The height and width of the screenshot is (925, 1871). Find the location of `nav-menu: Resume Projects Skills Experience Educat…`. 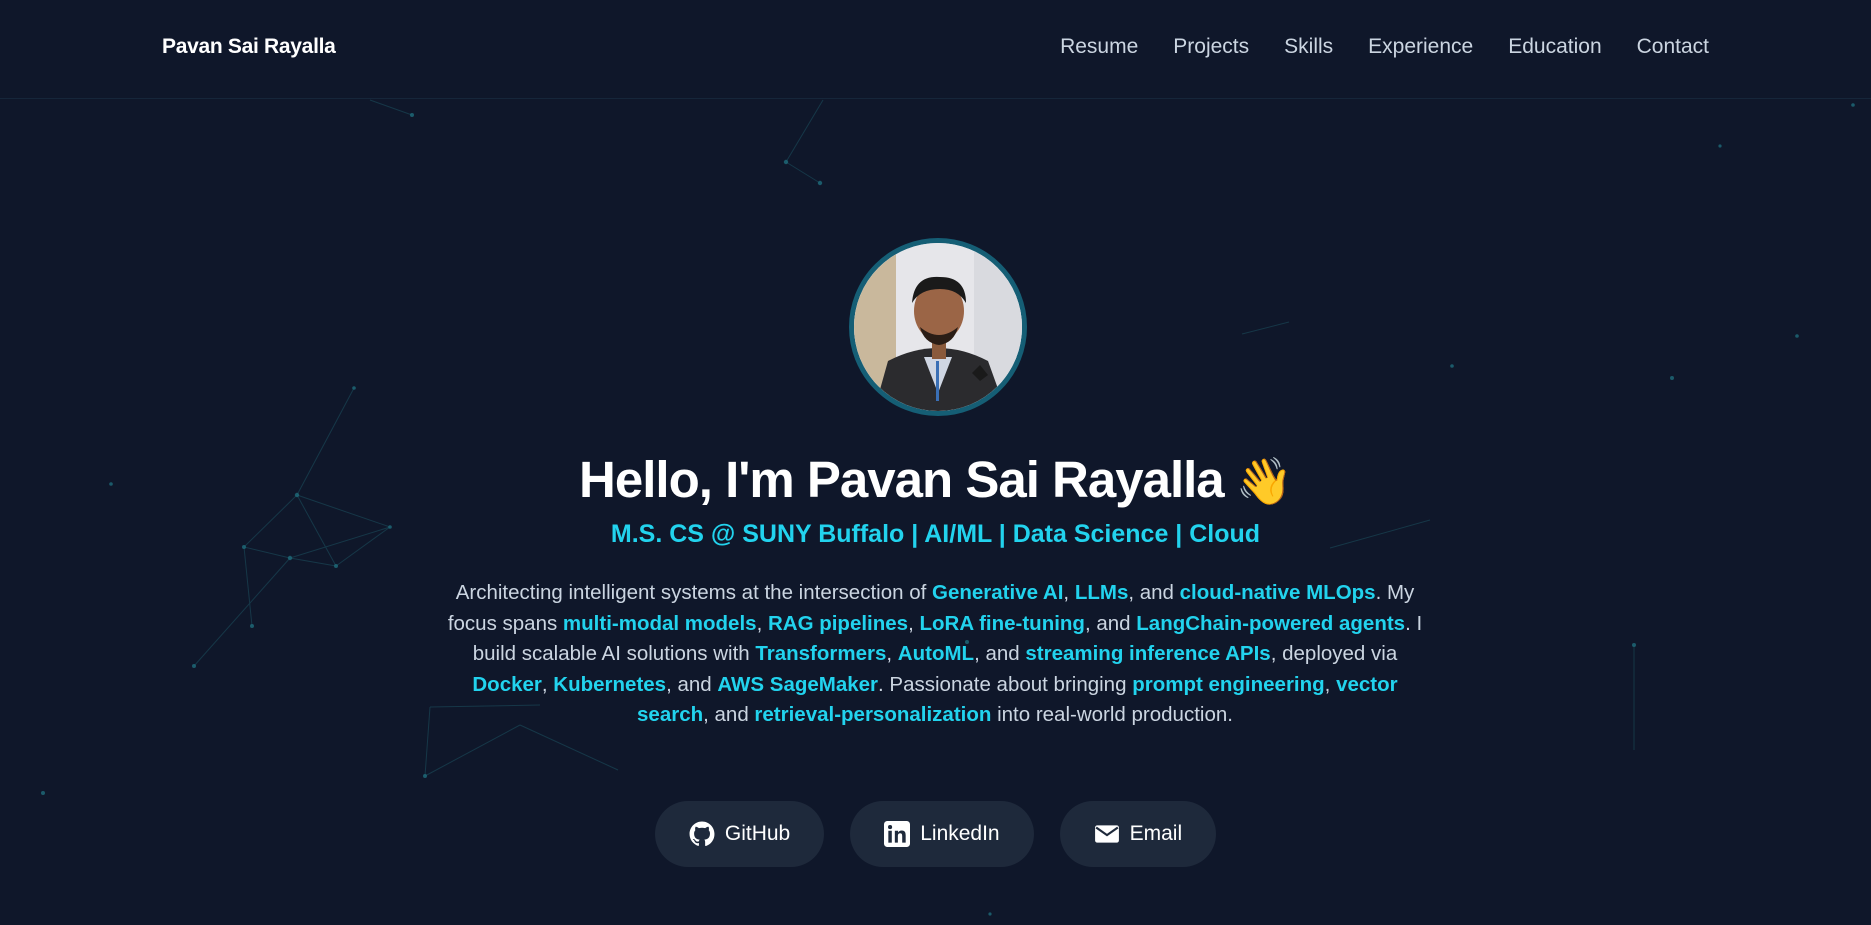

nav-menu: Resume Projects Skills Experience Educat… is located at coordinates (1384, 47).